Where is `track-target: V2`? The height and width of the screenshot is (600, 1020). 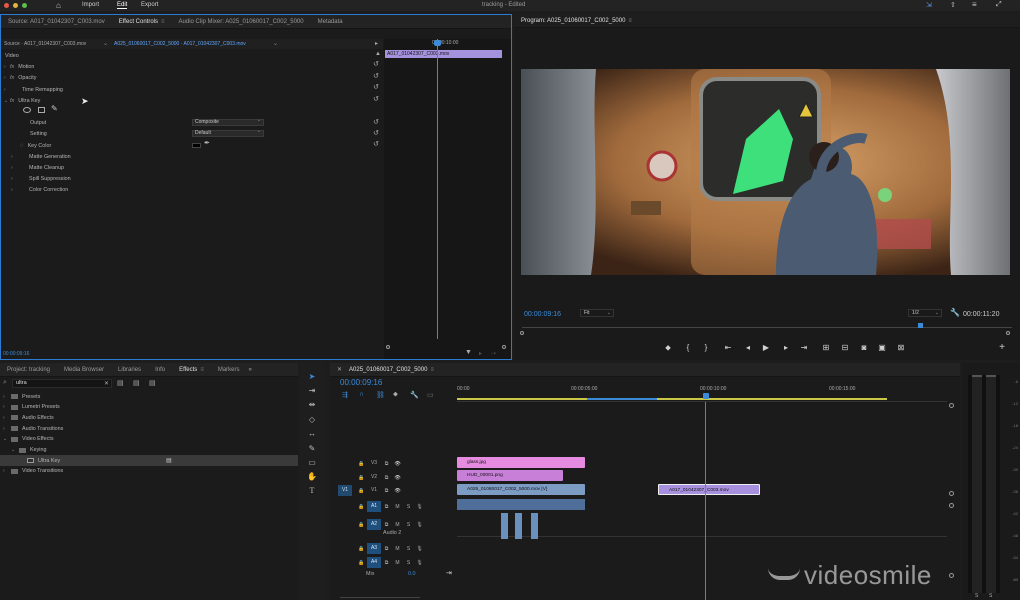
track-target: V2 is located at coordinates (374, 477).